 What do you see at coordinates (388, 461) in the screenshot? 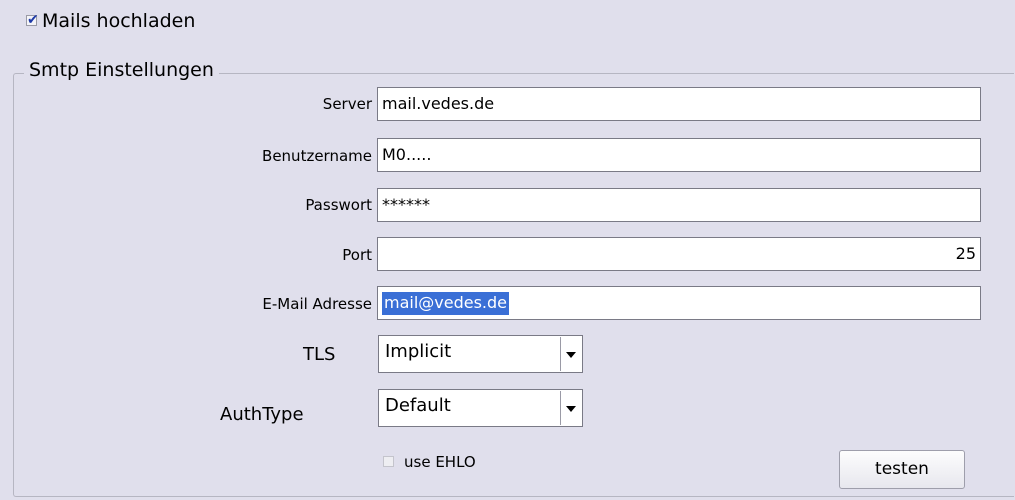
I see `use-ehlo-checkbox` at bounding box center [388, 461].